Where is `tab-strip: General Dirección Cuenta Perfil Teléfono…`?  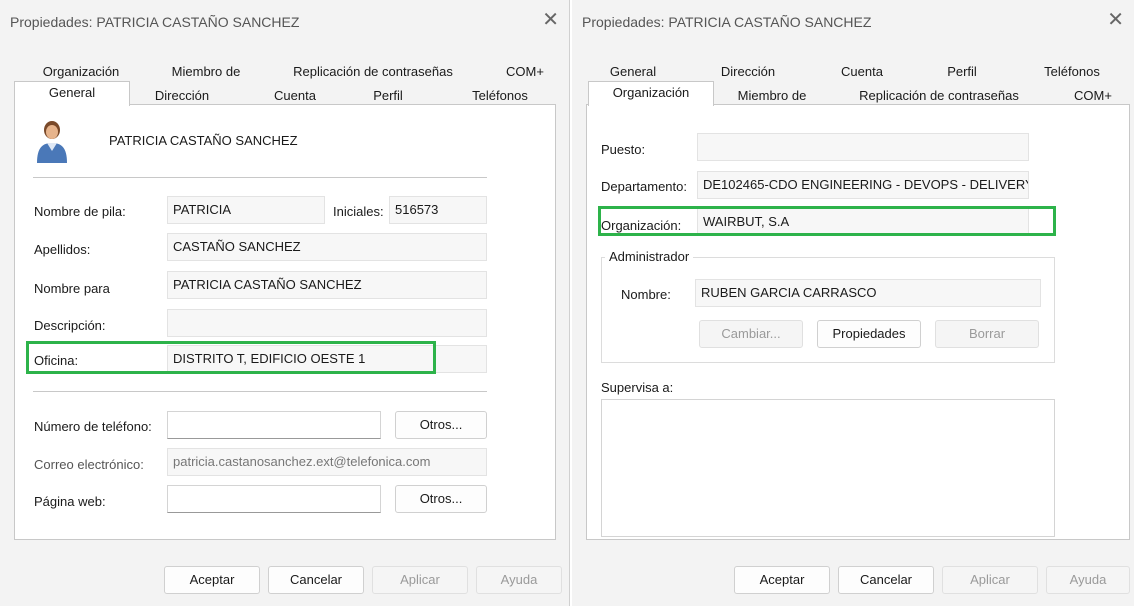 tab-strip: General Dirección Cuenta Perfil Teléfono… is located at coordinates (853, 83).